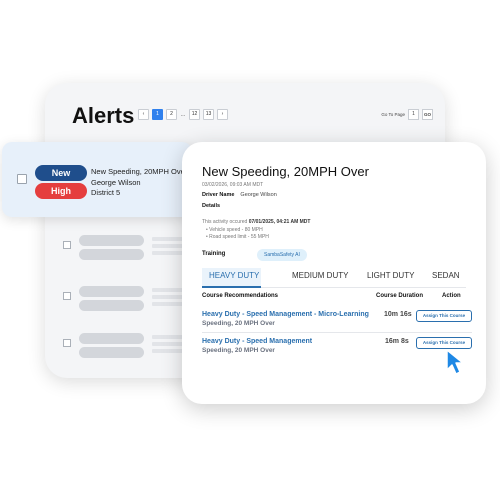 The height and width of the screenshot is (500, 500). Describe the element at coordinates (234, 275) in the screenshot. I see `tab-heavy-duty: HEAVY DUTY` at that location.